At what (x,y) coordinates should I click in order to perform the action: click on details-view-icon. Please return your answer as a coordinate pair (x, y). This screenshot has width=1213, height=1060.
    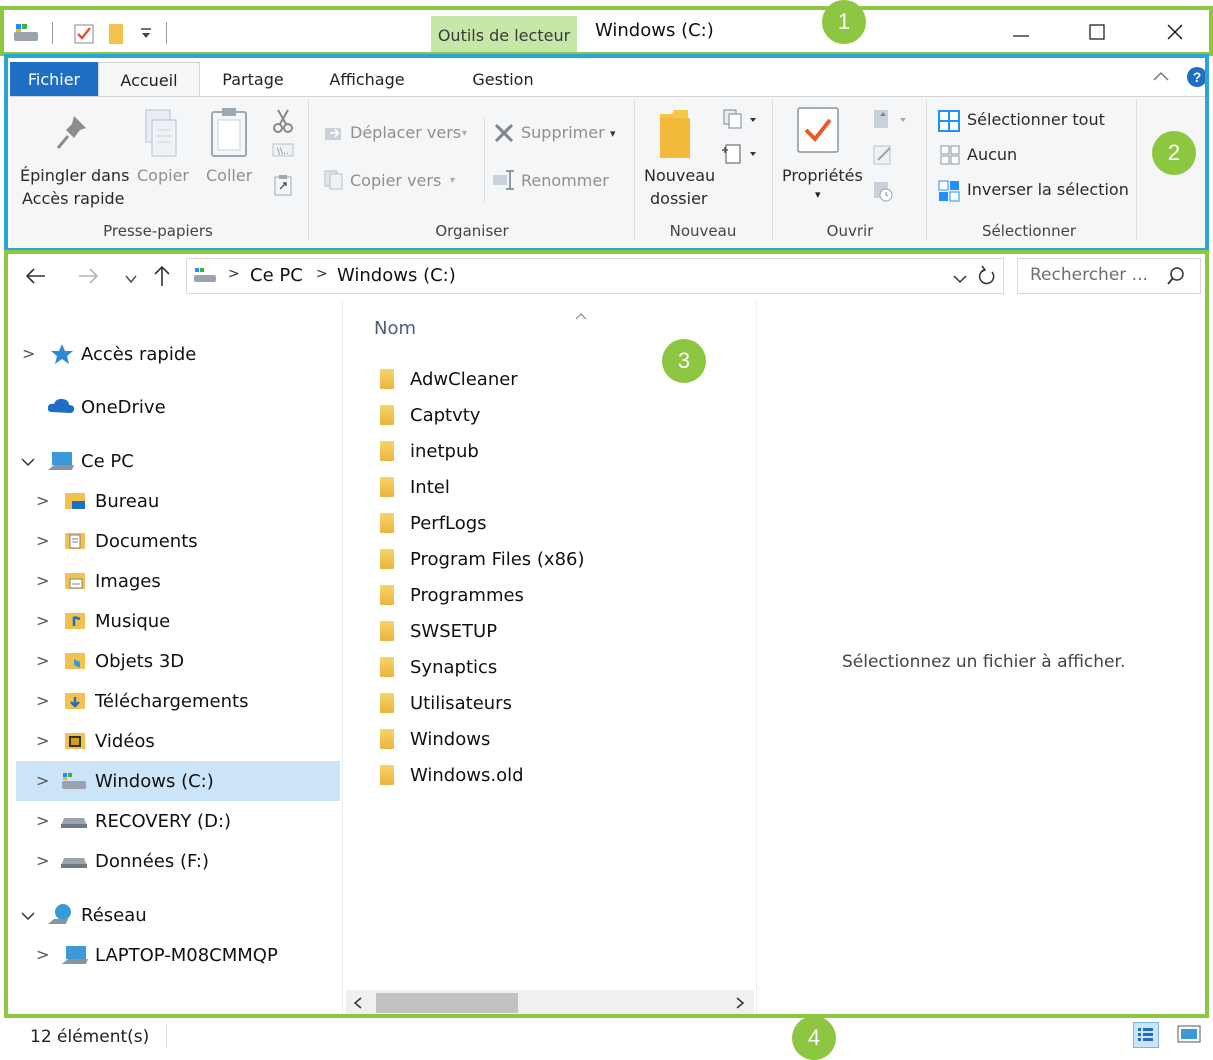
    Looking at the image, I should click on (1145, 1034).